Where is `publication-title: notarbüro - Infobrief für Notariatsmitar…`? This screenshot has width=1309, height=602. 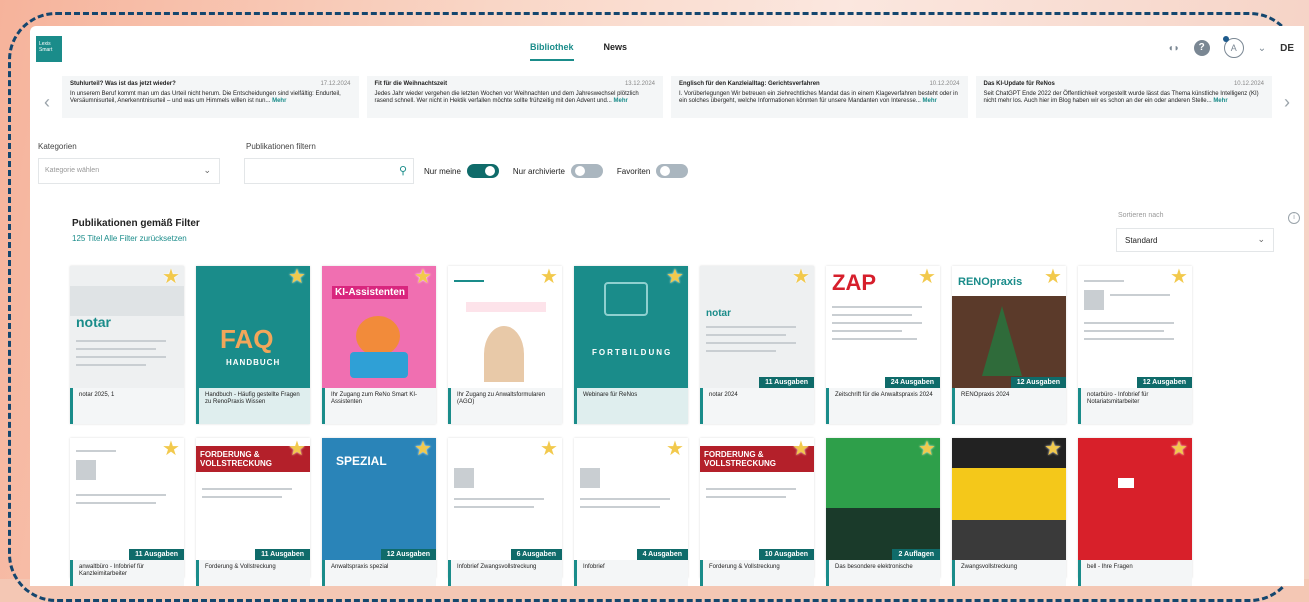 publication-title: notarbüro - Infobrief für Notariatsmitar… is located at coordinates (1135, 406).